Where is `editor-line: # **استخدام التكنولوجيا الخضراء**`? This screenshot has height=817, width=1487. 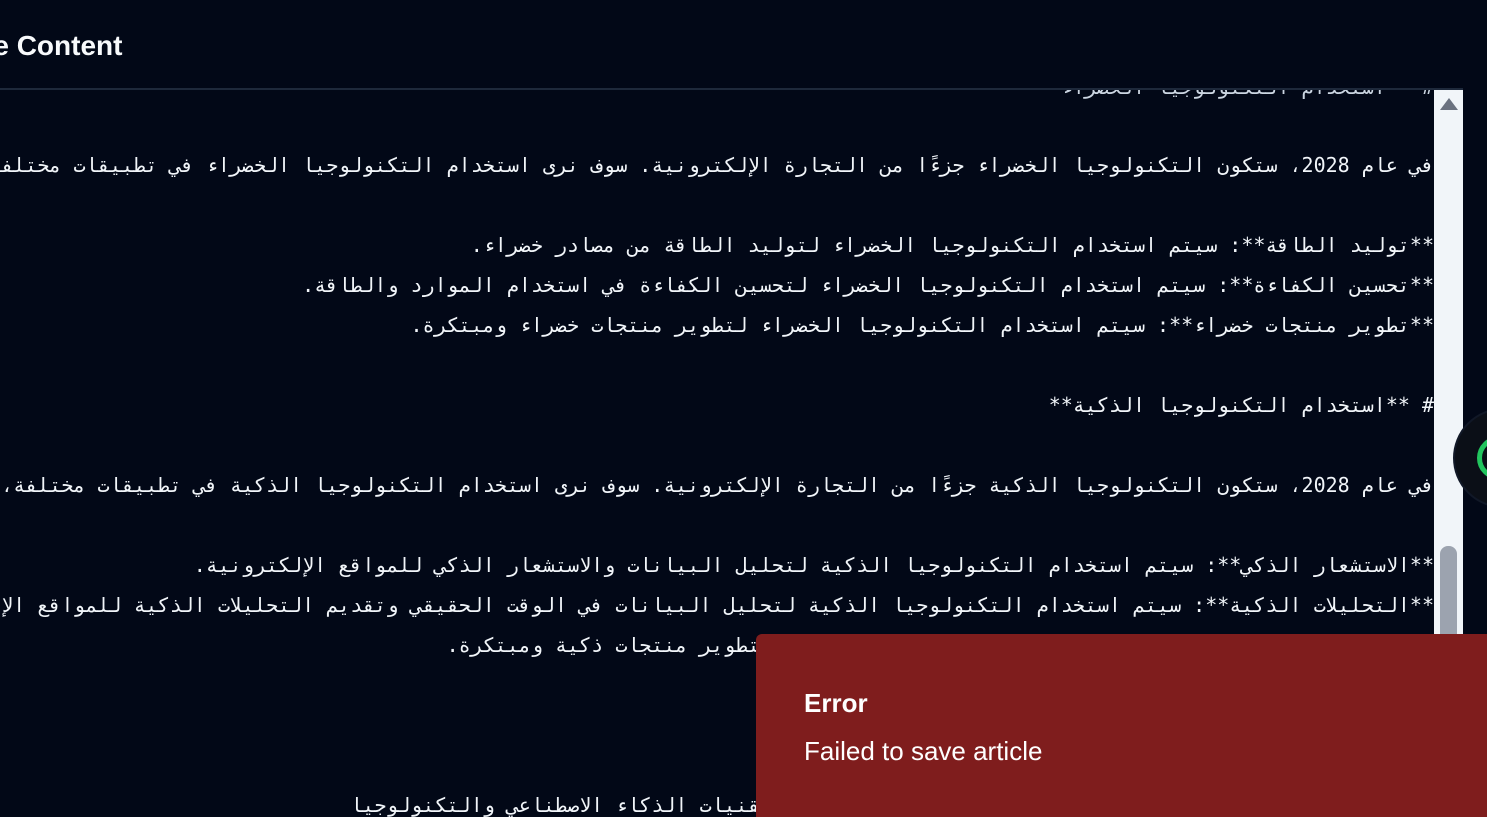 editor-line: # **استخدام التكنولوجيا الخضراء** is located at coordinates (717, 95).